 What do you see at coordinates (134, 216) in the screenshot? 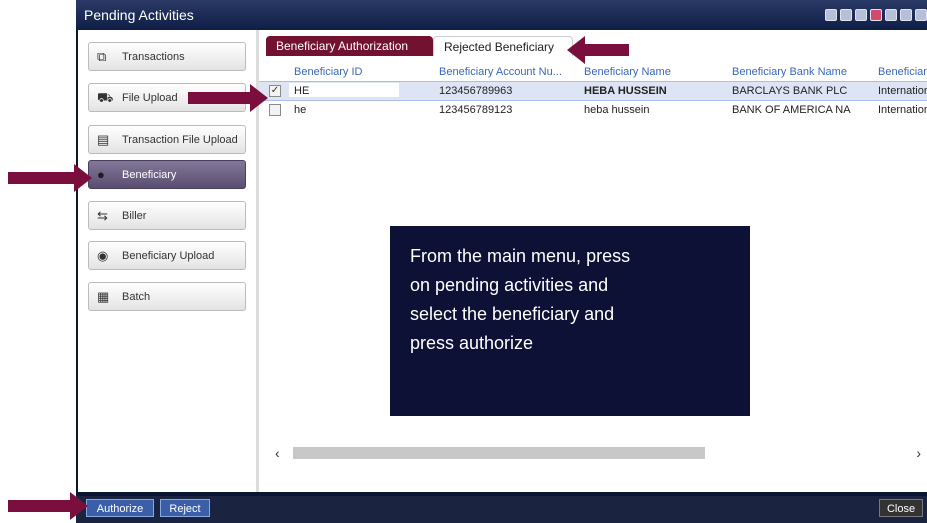
I see `sidebar-item-label: Biller` at bounding box center [134, 216].